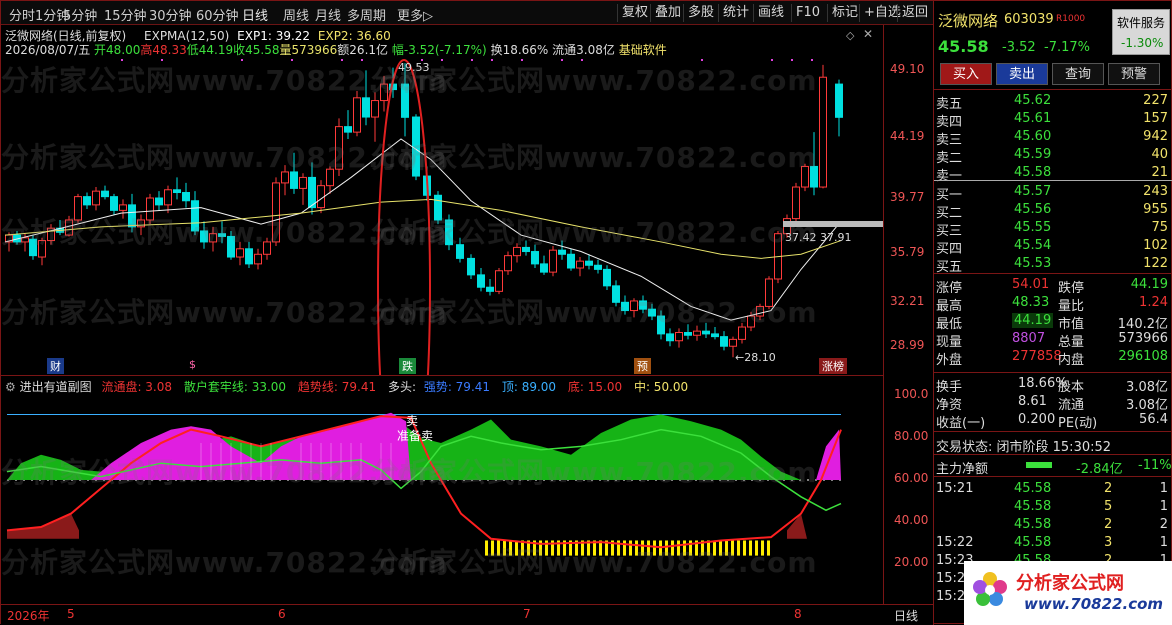 The width and height of the screenshot is (1172, 625). What do you see at coordinates (955, 542) in the screenshot?
I see `tick-time: 15:22` at bounding box center [955, 542].